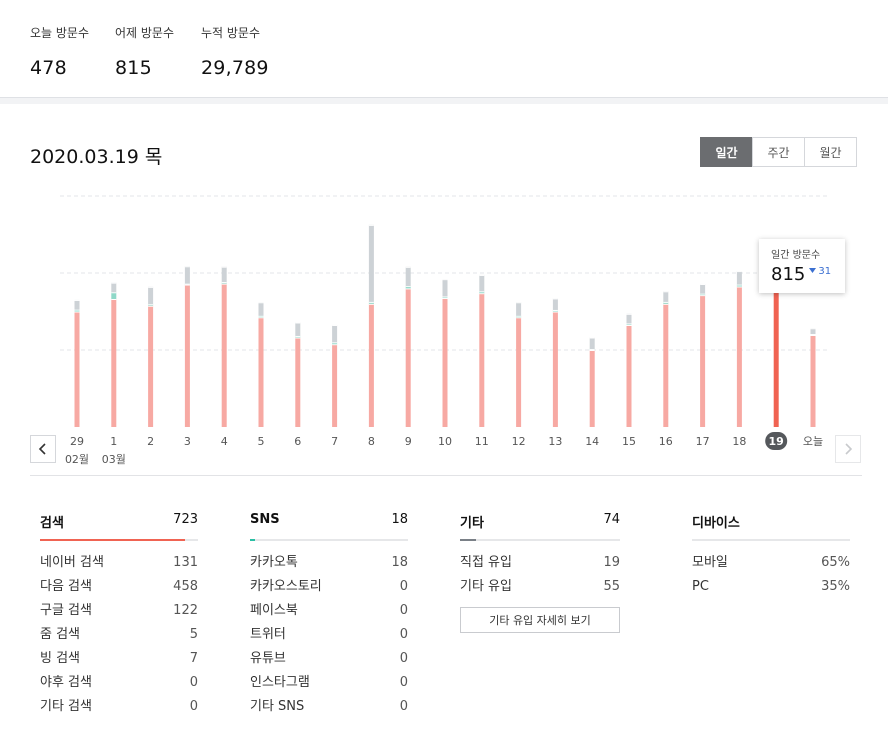 This screenshot has height=741, width=888. What do you see at coordinates (329, 635) in the screenshot?
I see `sns-row: 트위터 0` at bounding box center [329, 635].